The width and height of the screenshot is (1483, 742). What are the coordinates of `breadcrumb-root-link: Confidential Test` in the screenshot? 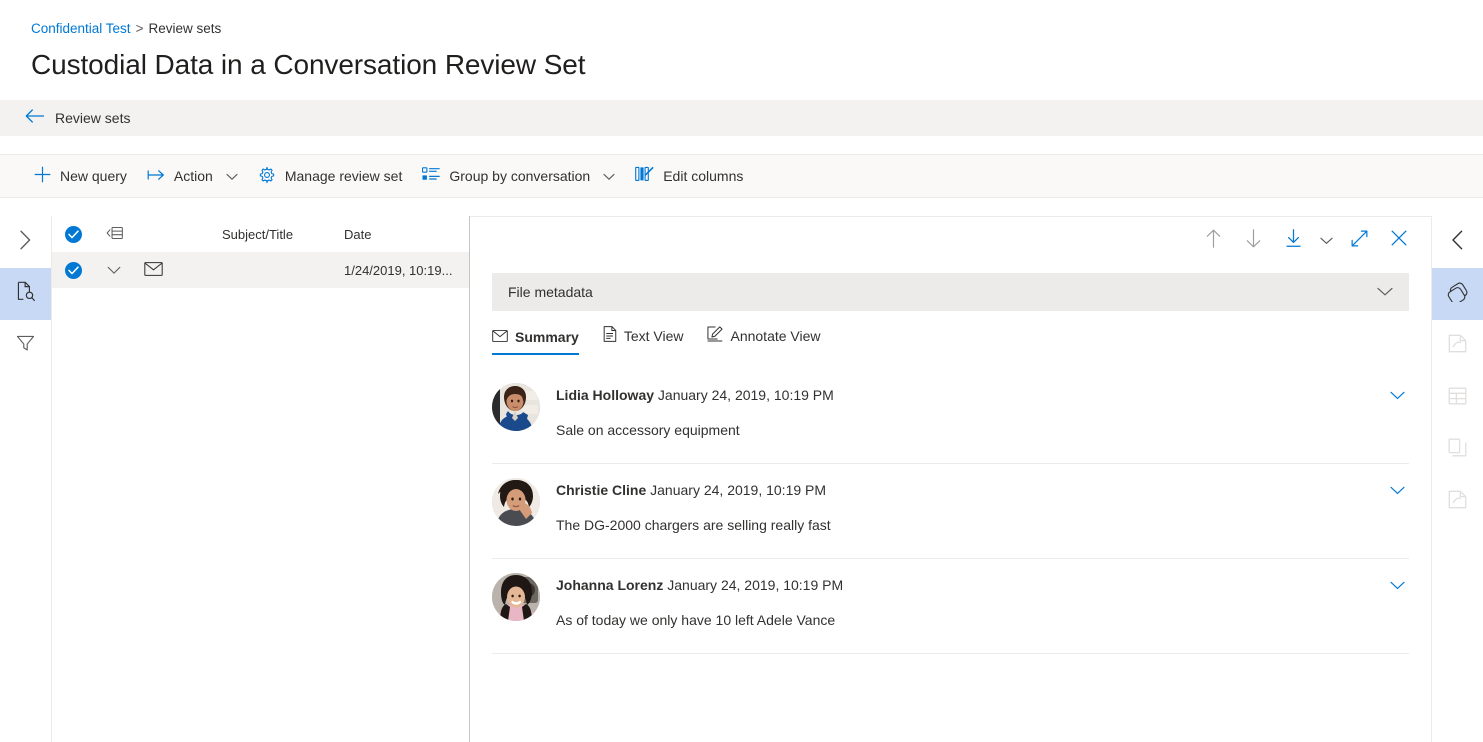 It's located at (81, 28).